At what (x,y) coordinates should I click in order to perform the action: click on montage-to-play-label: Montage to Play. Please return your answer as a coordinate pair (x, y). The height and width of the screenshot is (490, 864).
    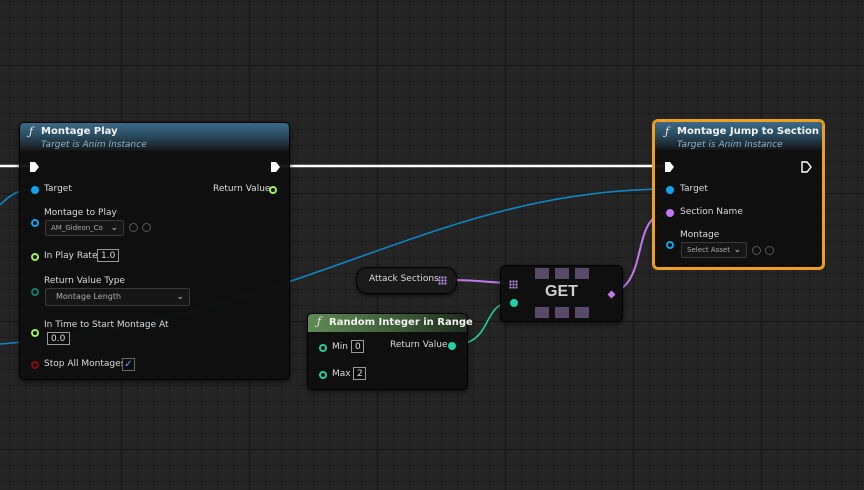
    Looking at the image, I should click on (80, 213).